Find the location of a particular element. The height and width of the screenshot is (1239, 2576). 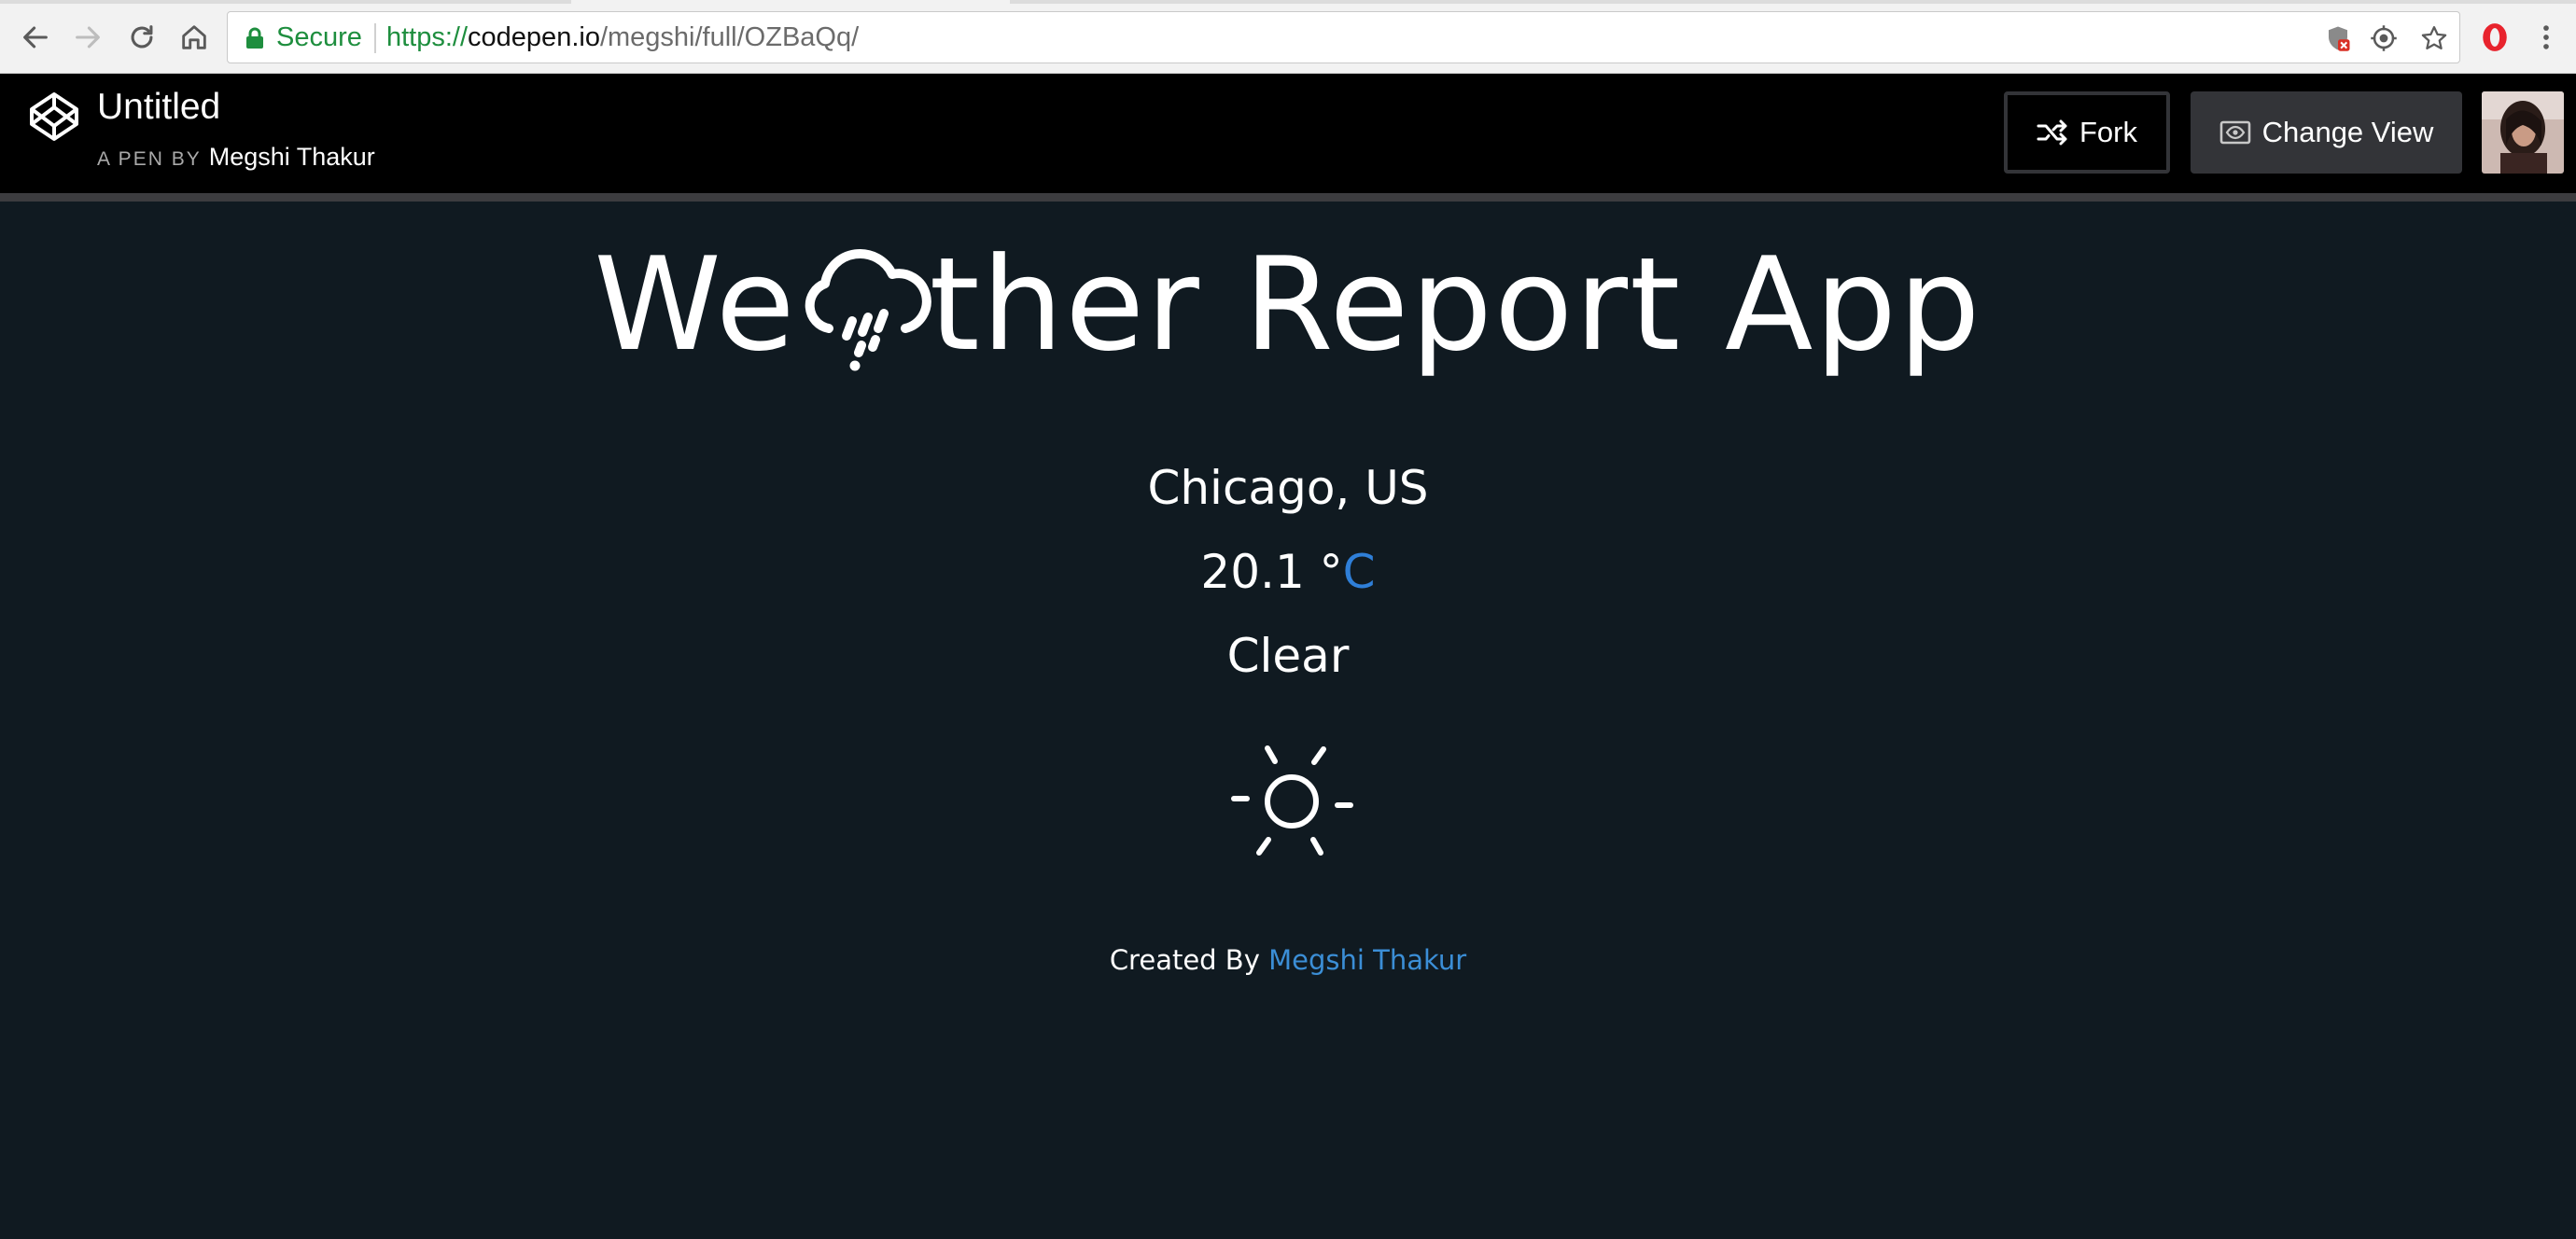

tab-strip is located at coordinates (1288, 2).